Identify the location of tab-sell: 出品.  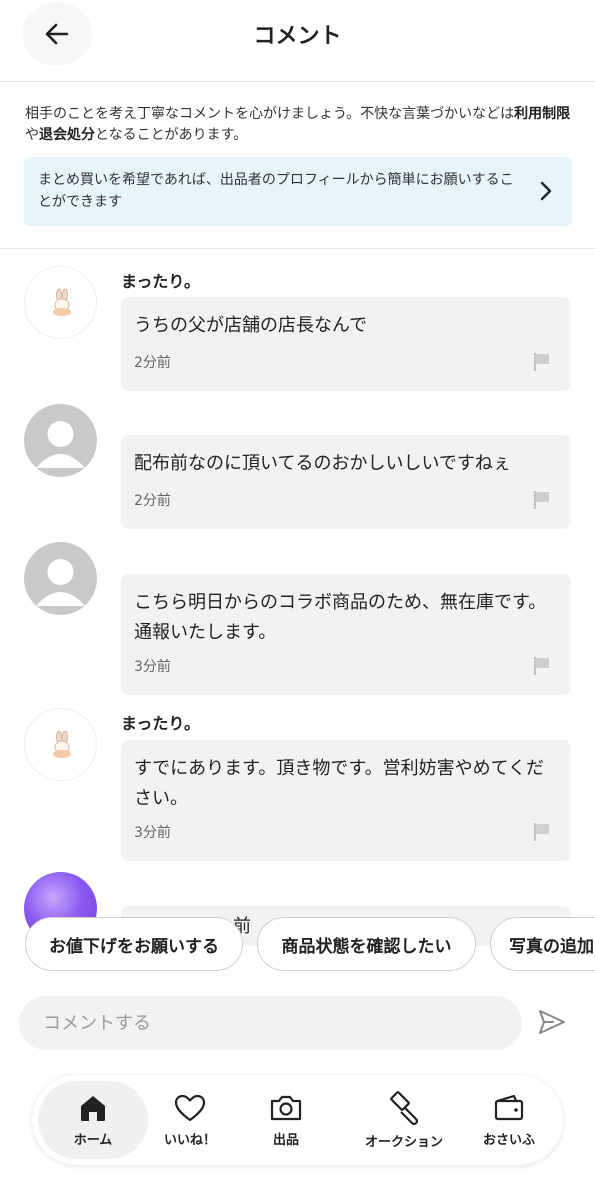
(286, 1120).